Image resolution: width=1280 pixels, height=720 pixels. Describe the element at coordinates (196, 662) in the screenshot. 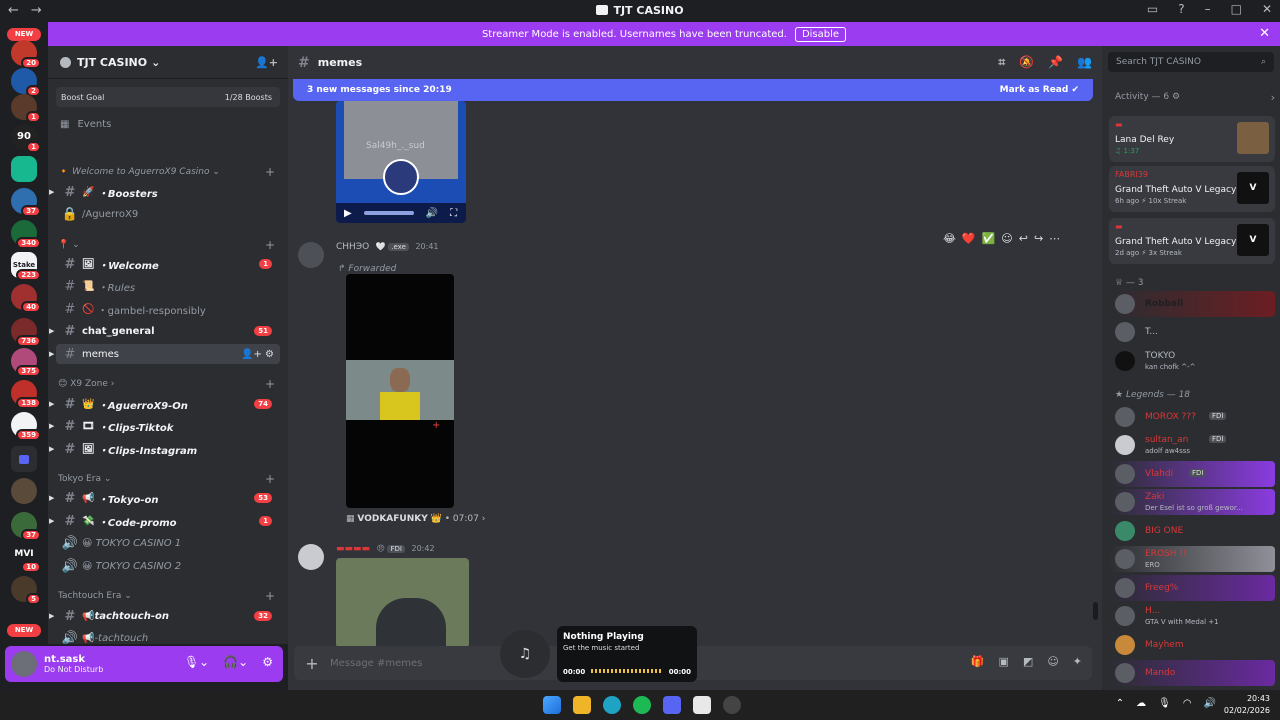

I see `mute-mic-icon: 🎙⌄` at that location.